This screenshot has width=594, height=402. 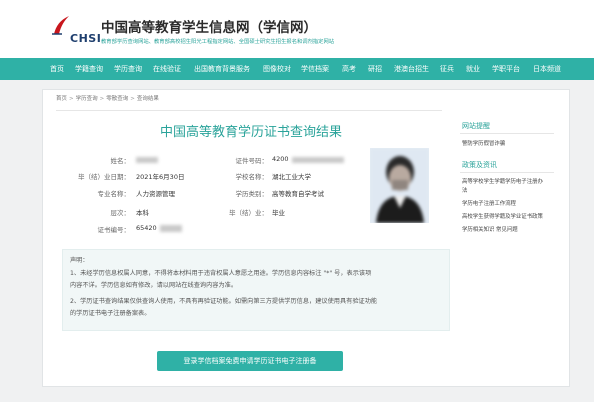 What do you see at coordinates (318, 160) in the screenshot?
I see `certificate-no-redacted` at bounding box center [318, 160].